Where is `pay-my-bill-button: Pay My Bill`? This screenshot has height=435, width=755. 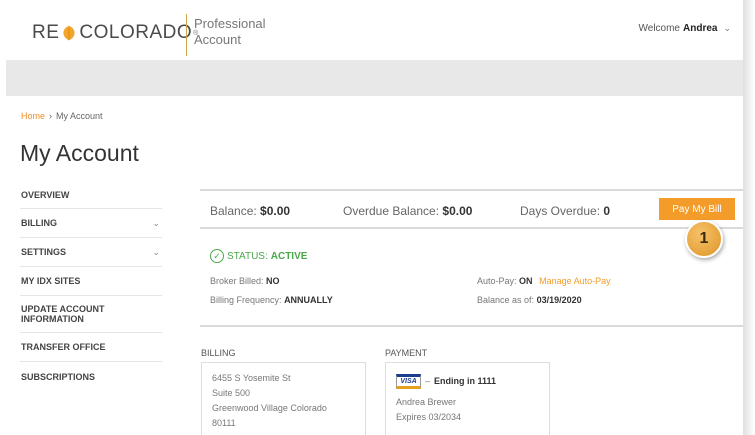 pay-my-bill-button: Pay My Bill is located at coordinates (697, 209).